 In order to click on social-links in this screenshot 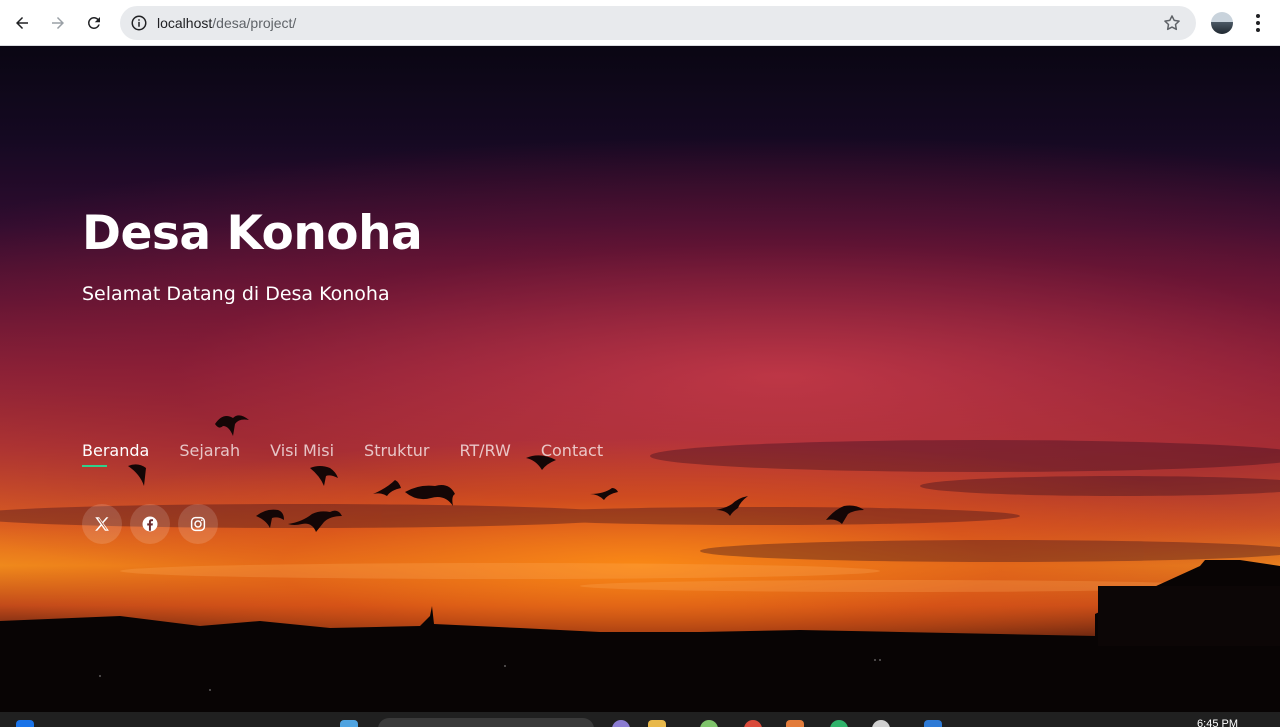, I will do `click(150, 524)`.